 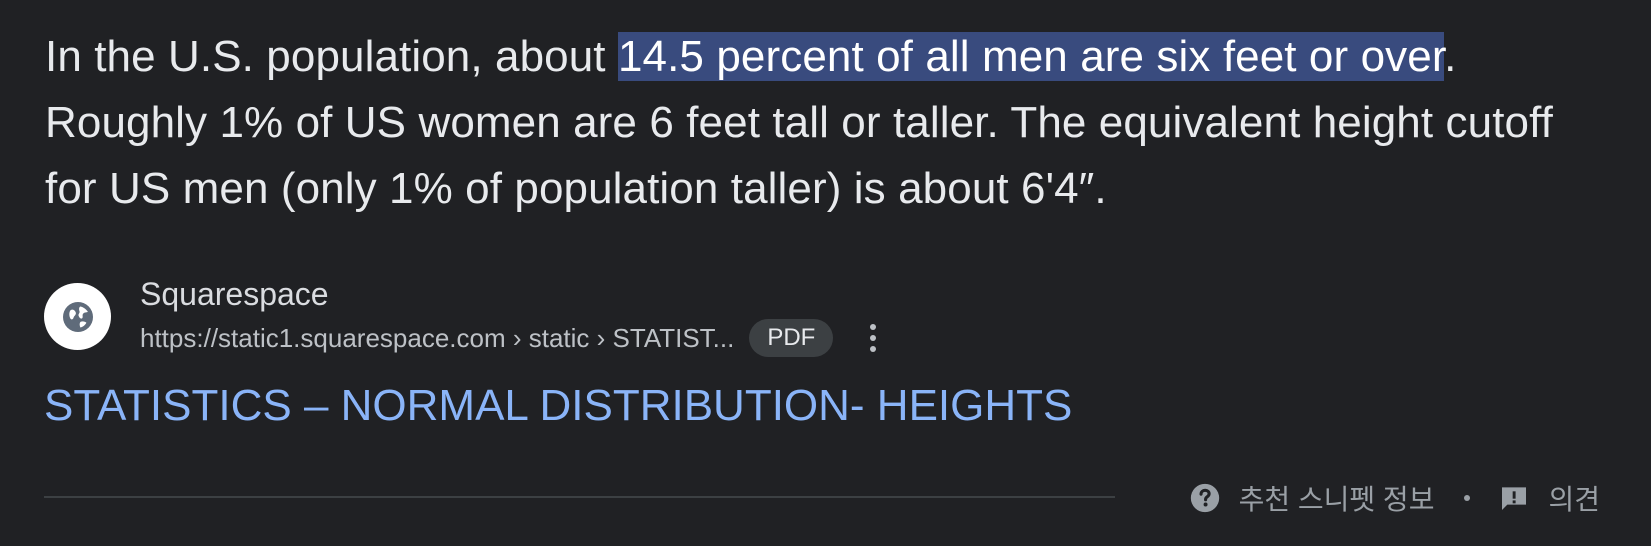 I want to click on snippet-footer: 추천 스니펫 정보 의견, so click(x=1393, y=498).